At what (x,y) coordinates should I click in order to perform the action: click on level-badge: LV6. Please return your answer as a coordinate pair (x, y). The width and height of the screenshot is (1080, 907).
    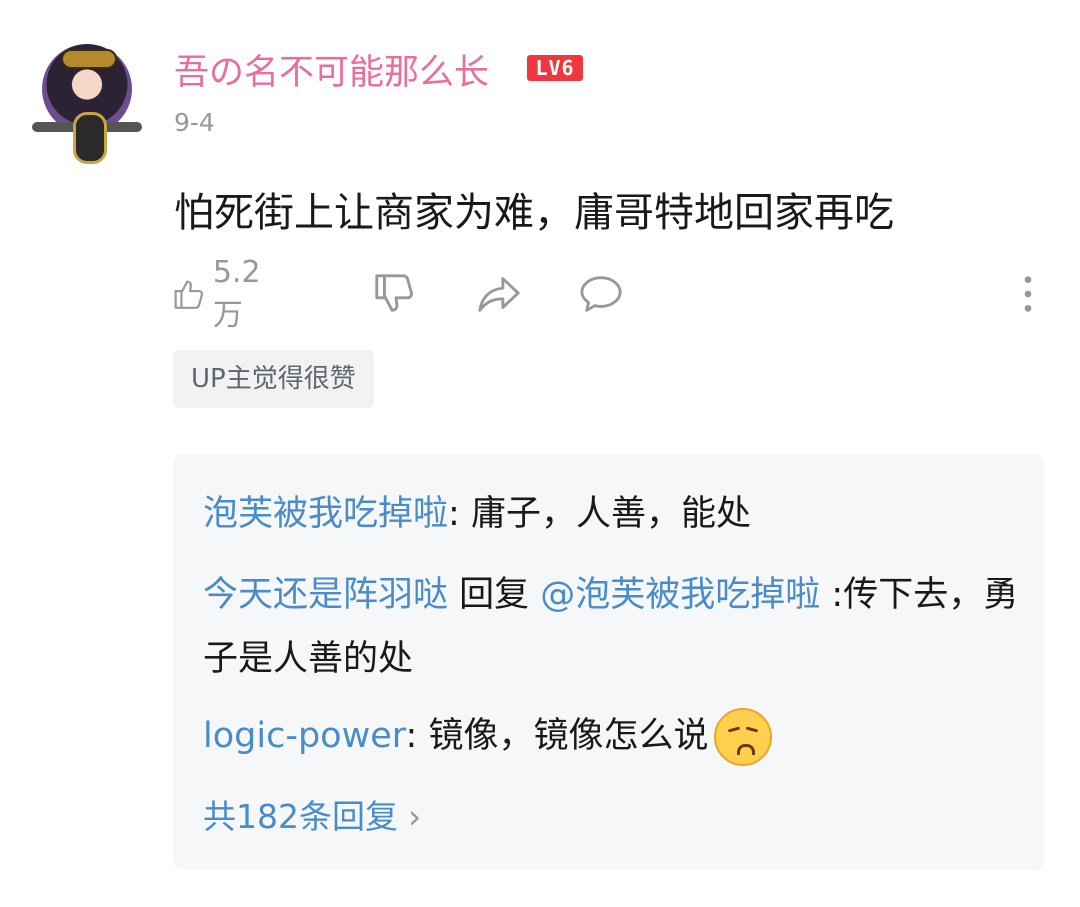
    Looking at the image, I should click on (555, 68).